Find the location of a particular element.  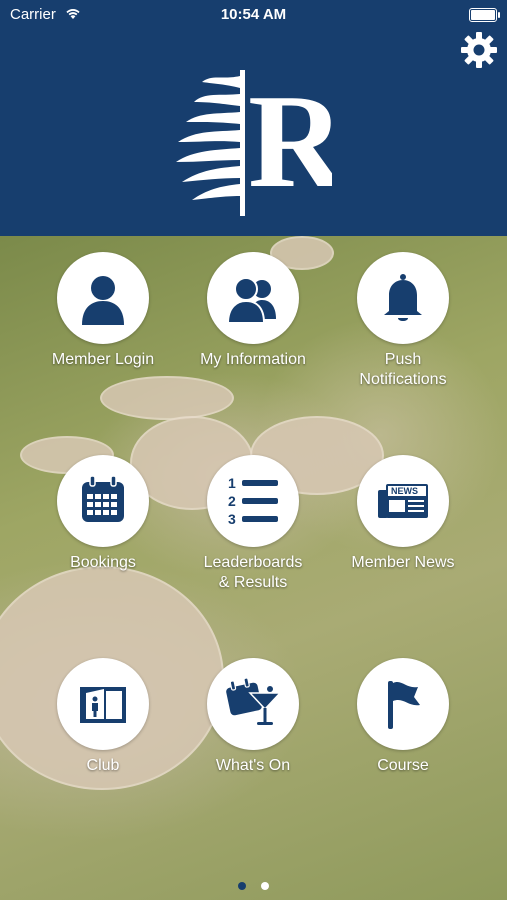

tile-whats-on: What's On is located at coordinates (253, 717).